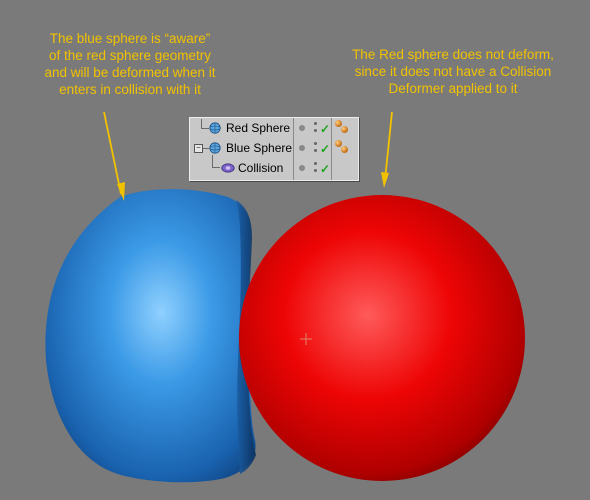 This screenshot has width=590, height=500. I want to click on object-label-collision: Collision, so click(261, 168).